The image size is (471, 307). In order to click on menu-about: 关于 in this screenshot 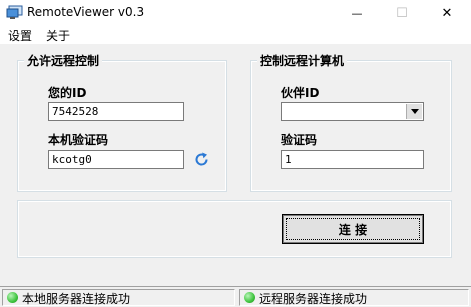, I will do `click(58, 35)`.